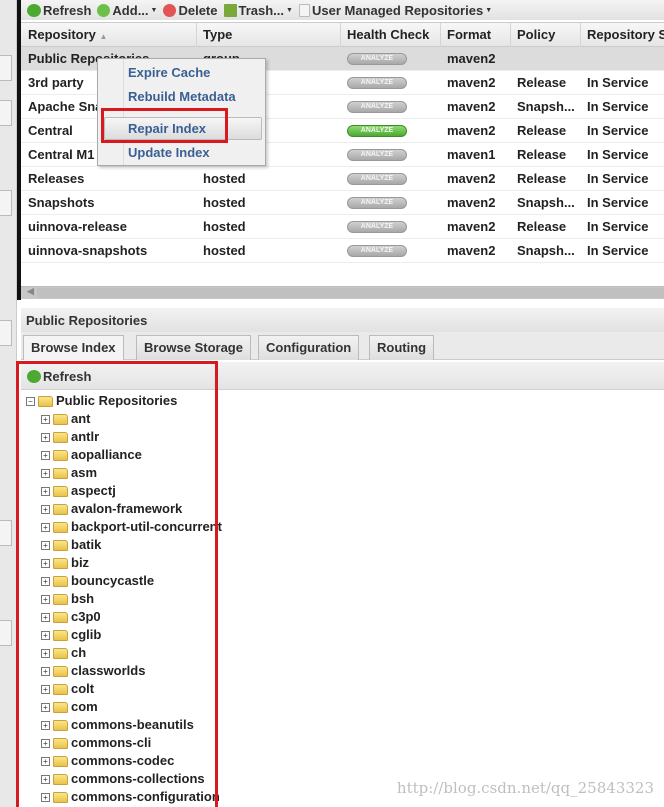  What do you see at coordinates (103, 36) in the screenshot?
I see `sort-asc-icon: ▲` at bounding box center [103, 36].